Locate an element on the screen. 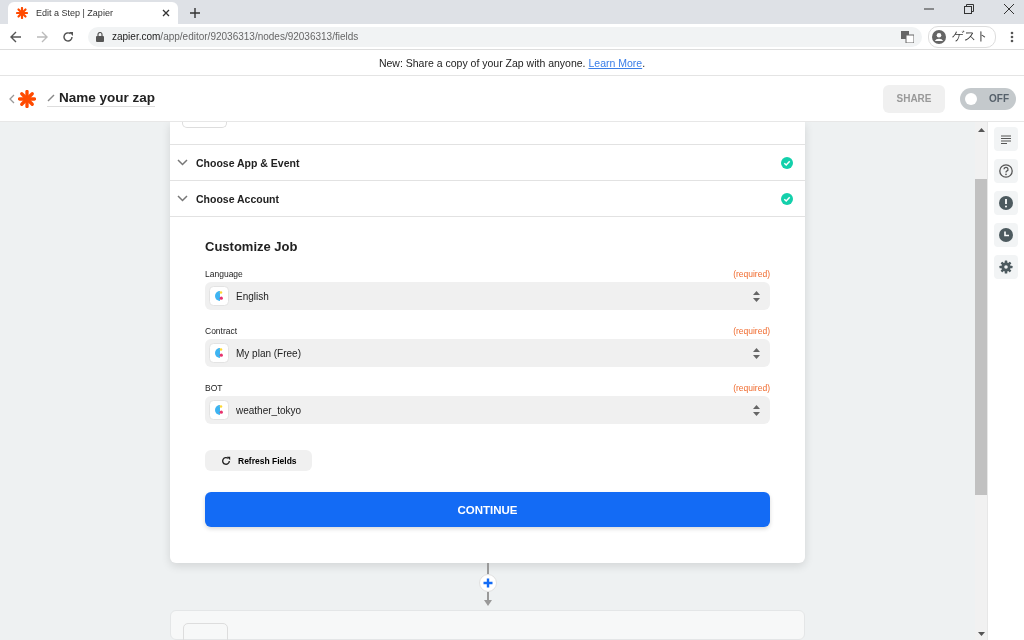 The image size is (1024, 640). help-icon is located at coordinates (1006, 171).